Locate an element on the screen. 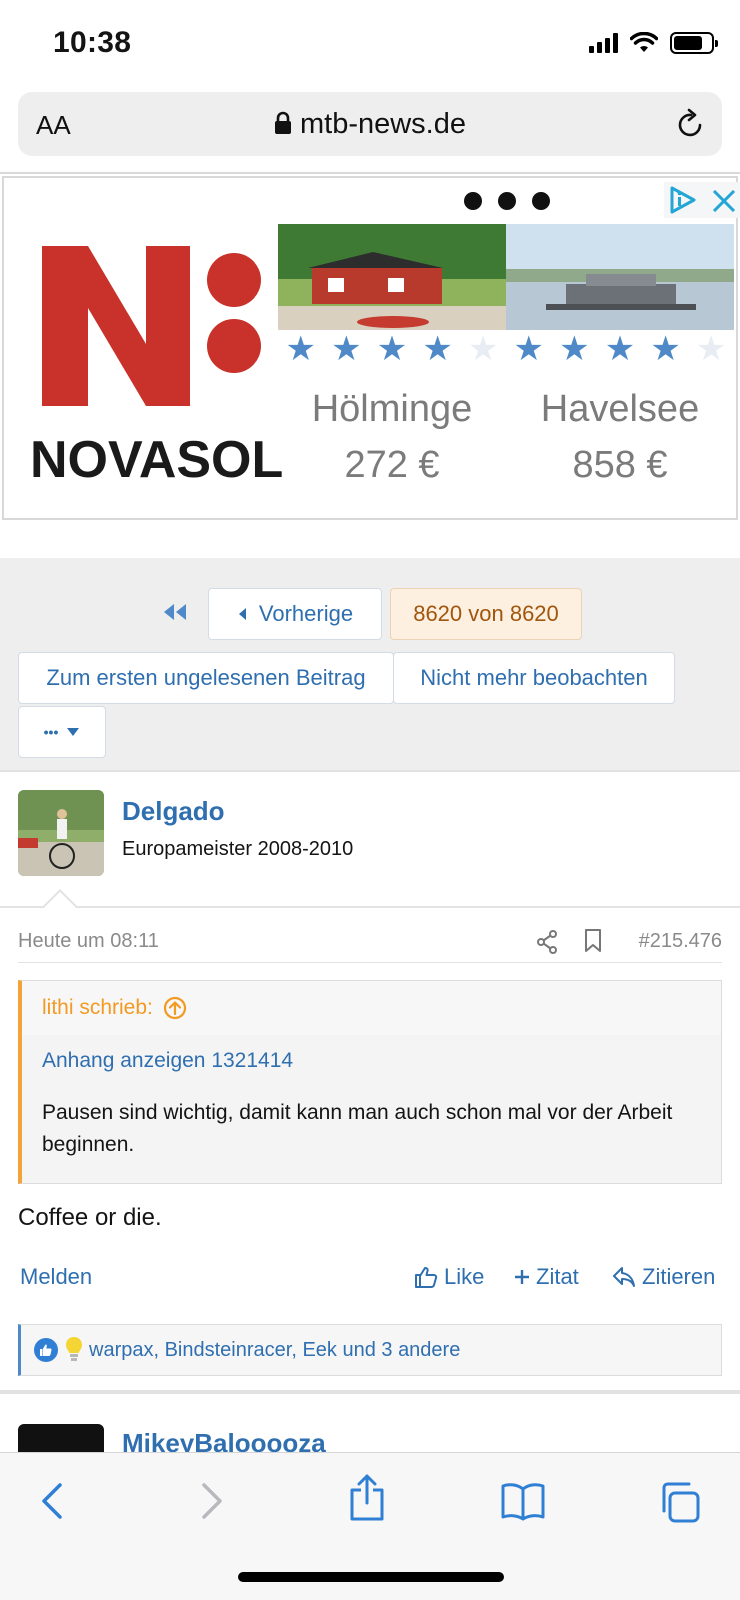 This screenshot has width=740, height=1600. next-post: MikeyBalooooza is located at coordinates (370, 1427).